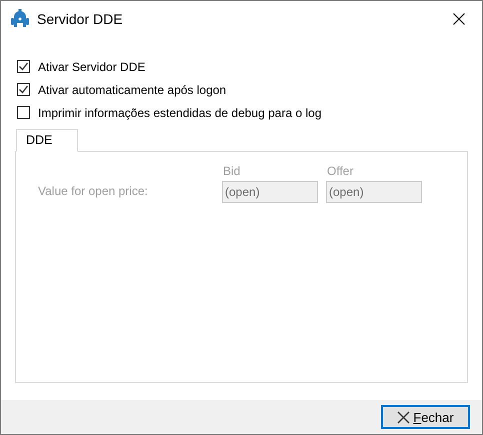  I want to click on tab: DDE, so click(47, 140).